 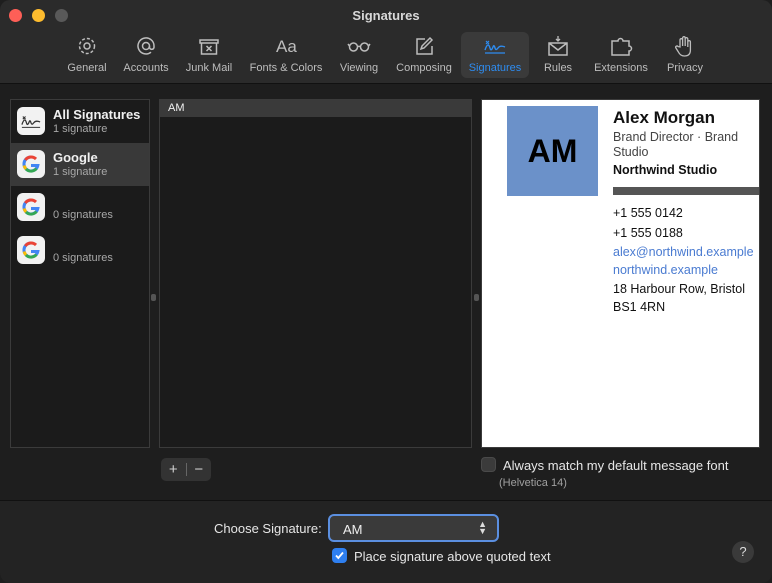 What do you see at coordinates (665, 270) in the screenshot?
I see `signature-website-link: northwind.example` at bounding box center [665, 270].